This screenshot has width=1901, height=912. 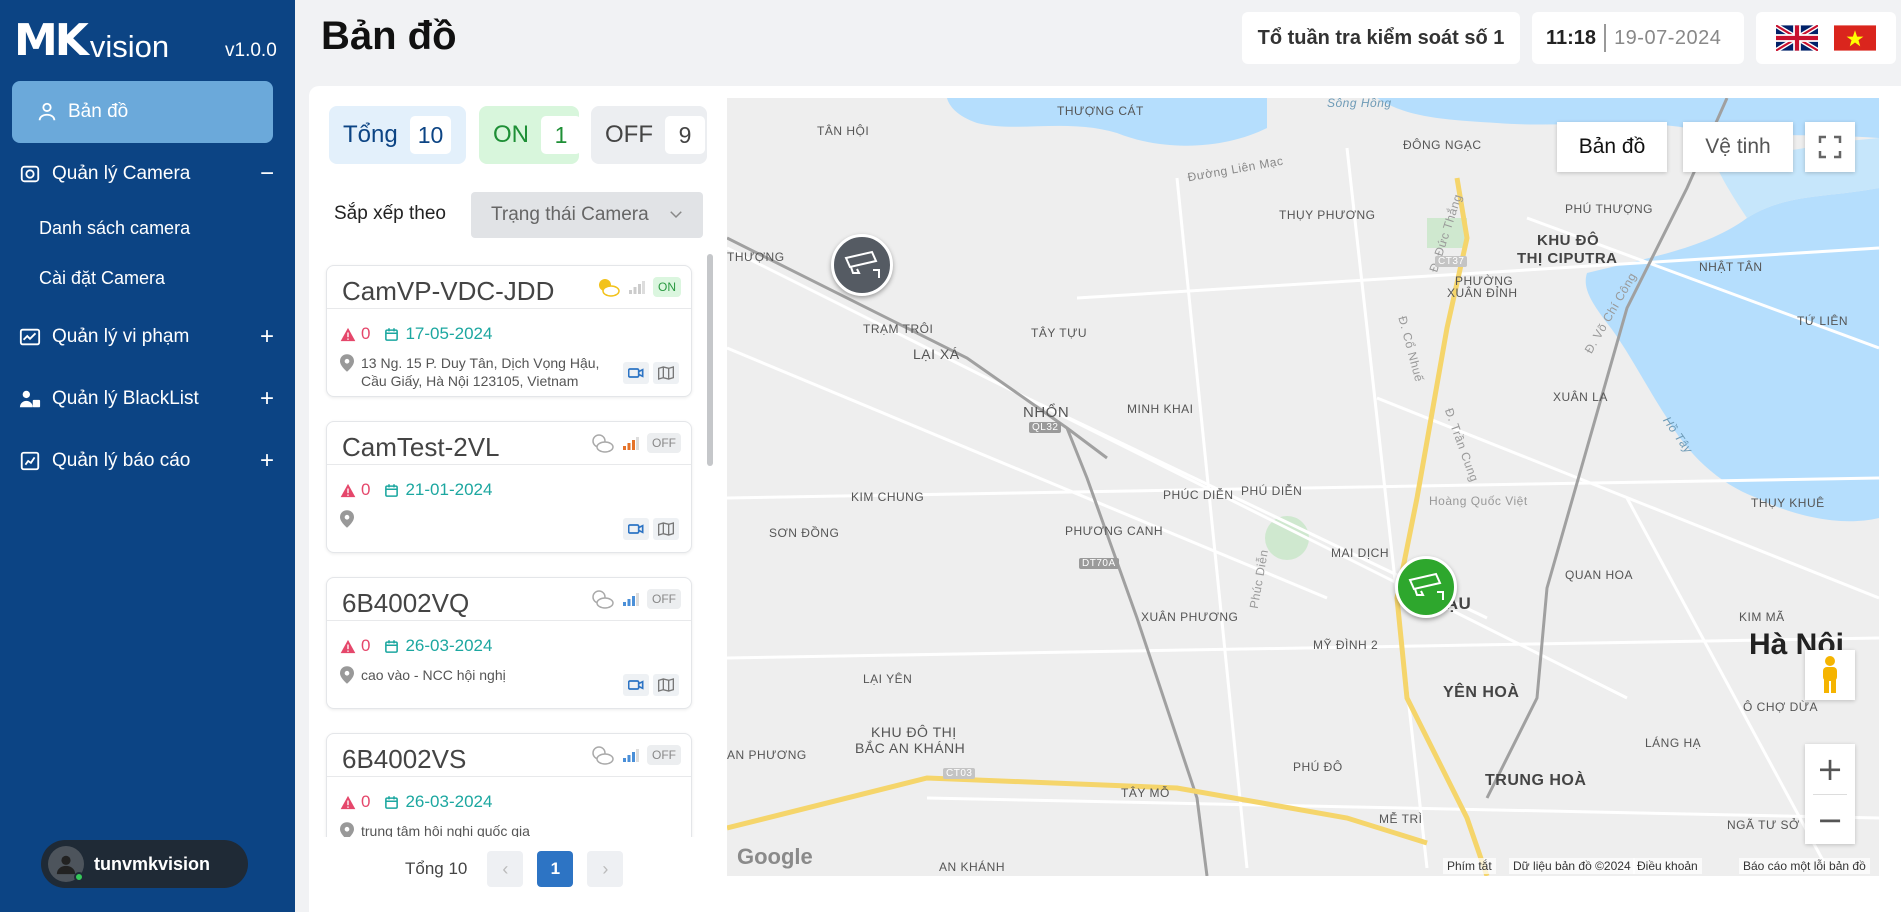 What do you see at coordinates (649, 135) in the screenshot?
I see `stat-off: OFF 9` at bounding box center [649, 135].